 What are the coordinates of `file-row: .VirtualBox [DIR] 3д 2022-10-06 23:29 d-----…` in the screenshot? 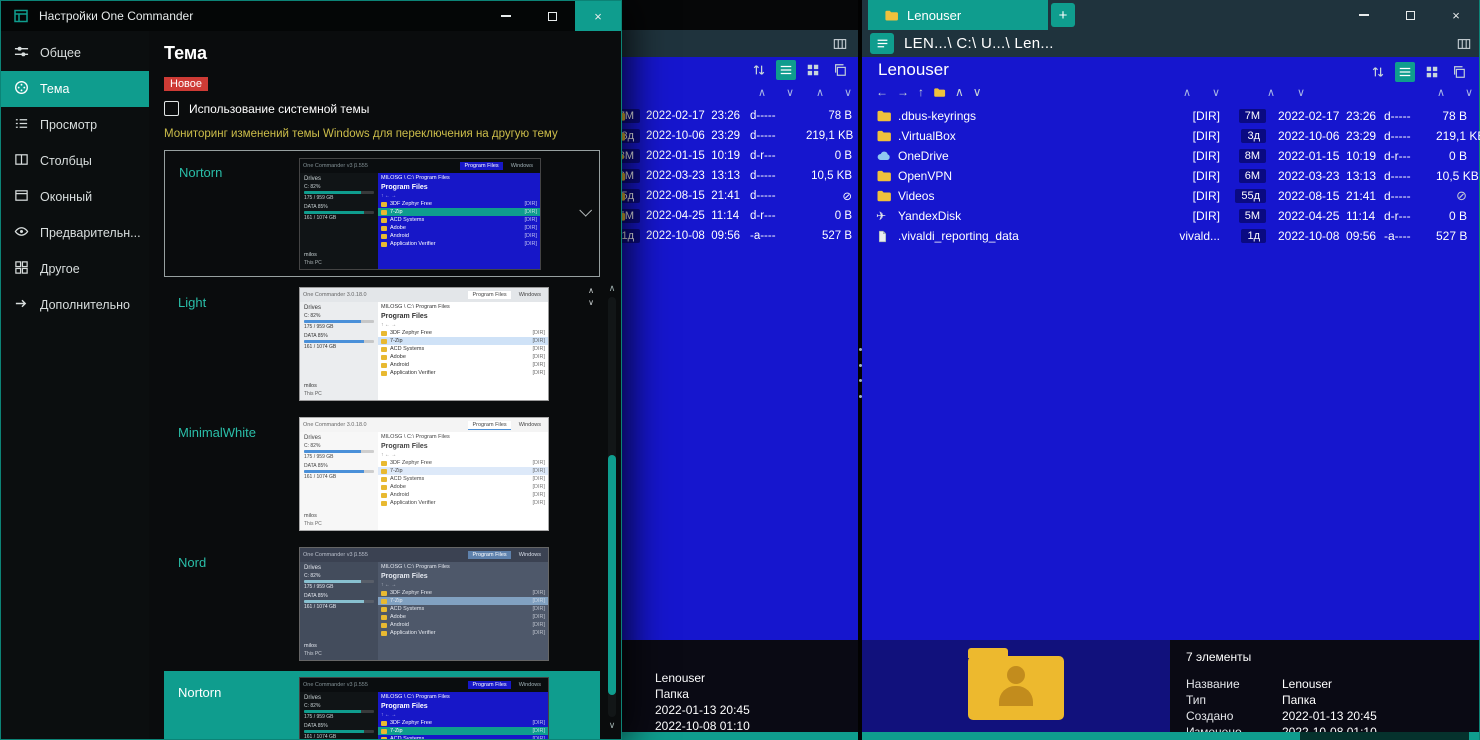 It's located at (1171, 136).